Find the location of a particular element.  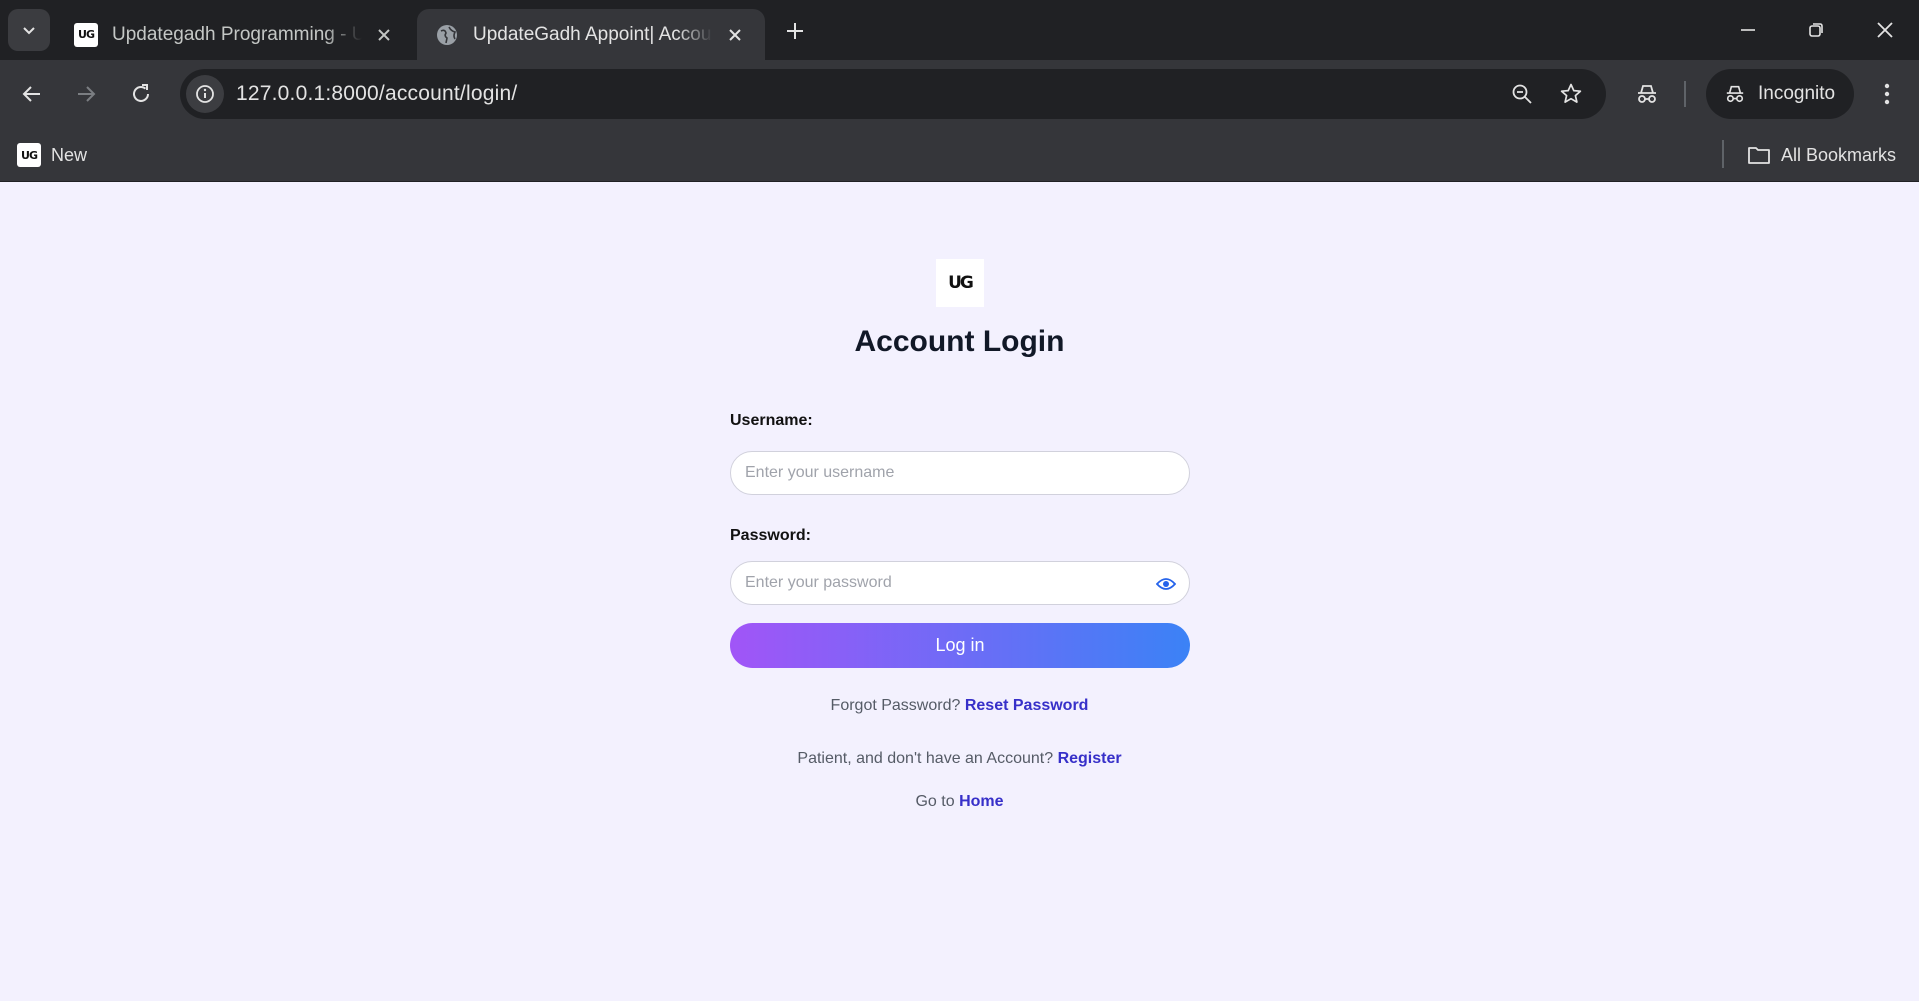

password-input is located at coordinates (960, 583).